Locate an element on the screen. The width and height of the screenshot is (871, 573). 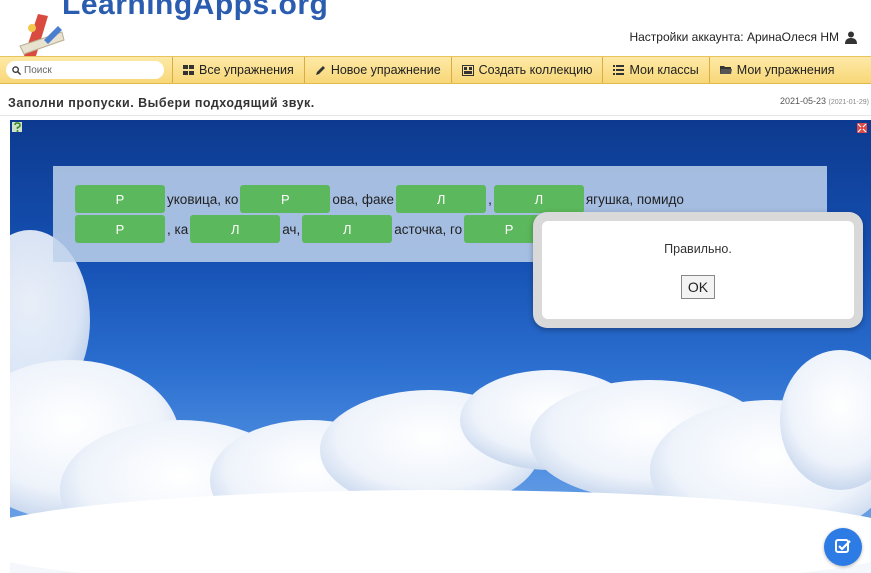
check-button is located at coordinates (843, 547).